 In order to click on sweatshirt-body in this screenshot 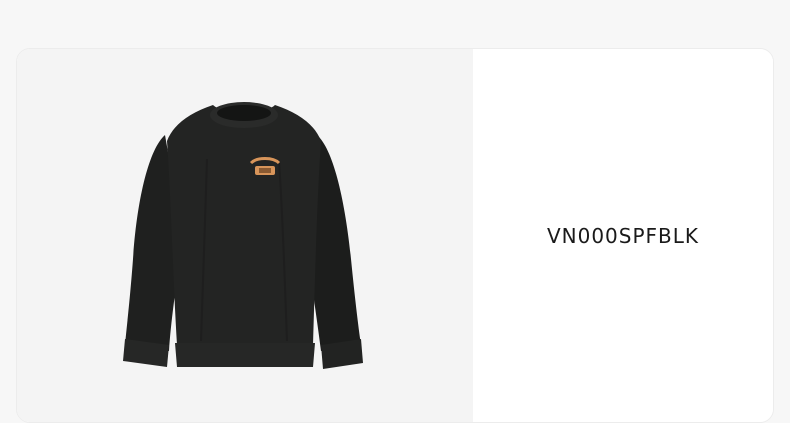, I will do `click(244, 225)`.